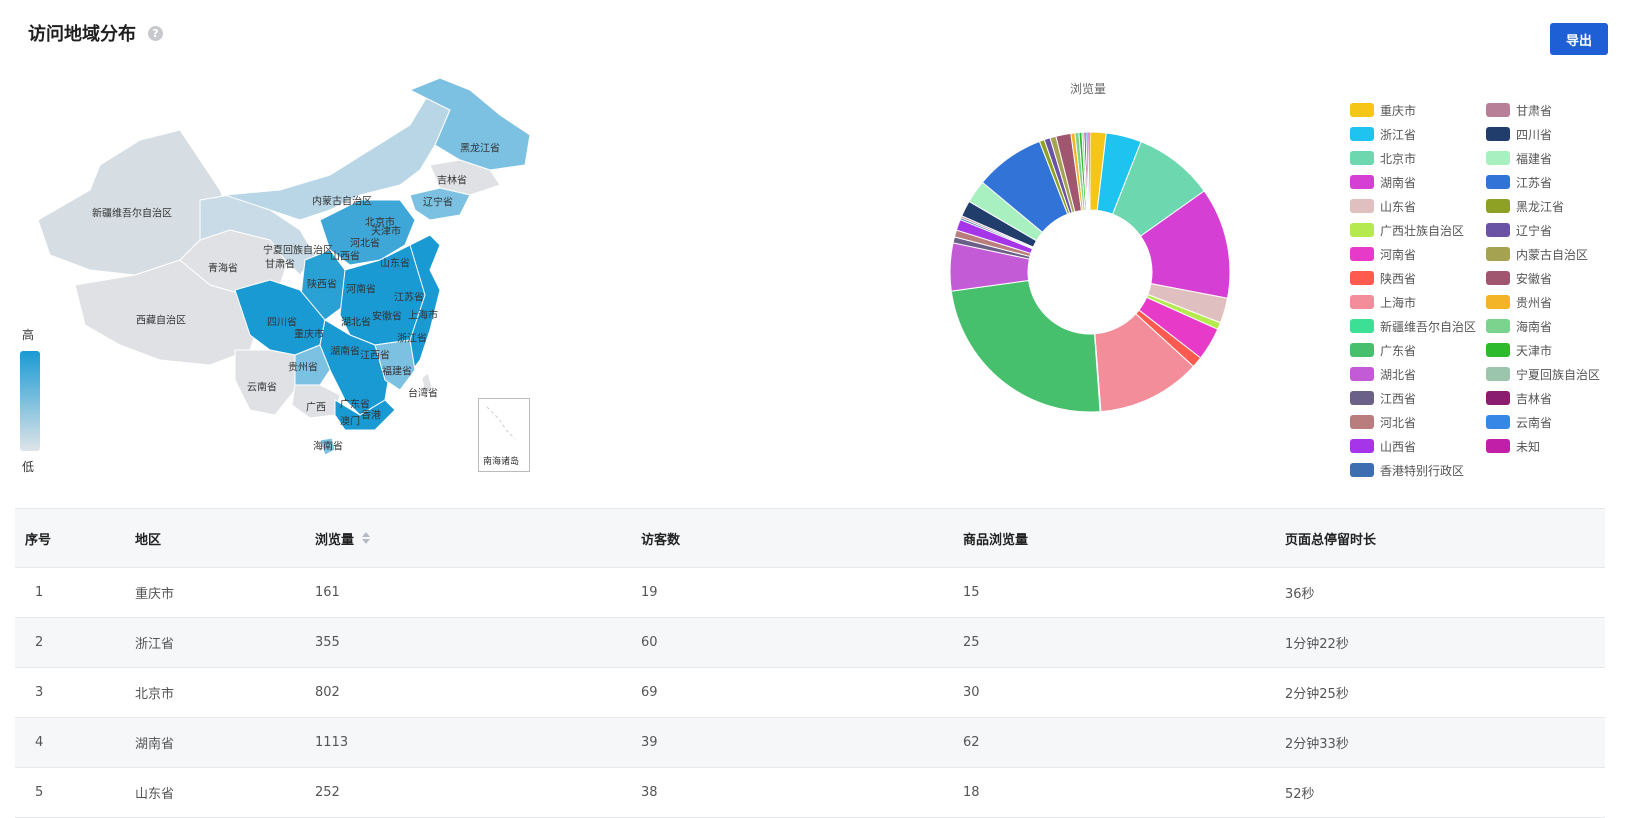 This screenshot has width=1630, height=818. I want to click on legend-label: 福建省, so click(1534, 158).